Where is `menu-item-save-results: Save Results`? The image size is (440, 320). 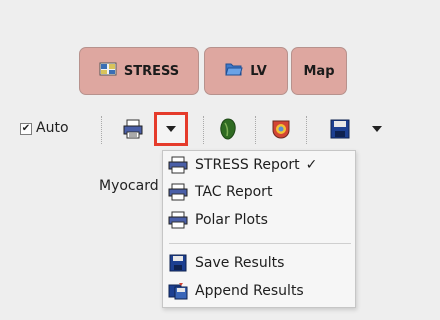 menu-item-save-results: Save Results is located at coordinates (259, 263).